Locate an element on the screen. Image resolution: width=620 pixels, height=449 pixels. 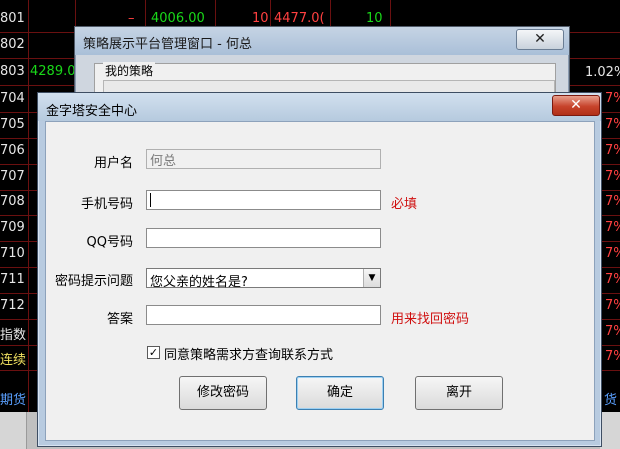
username-label: 用户名 is located at coordinates (113, 163).